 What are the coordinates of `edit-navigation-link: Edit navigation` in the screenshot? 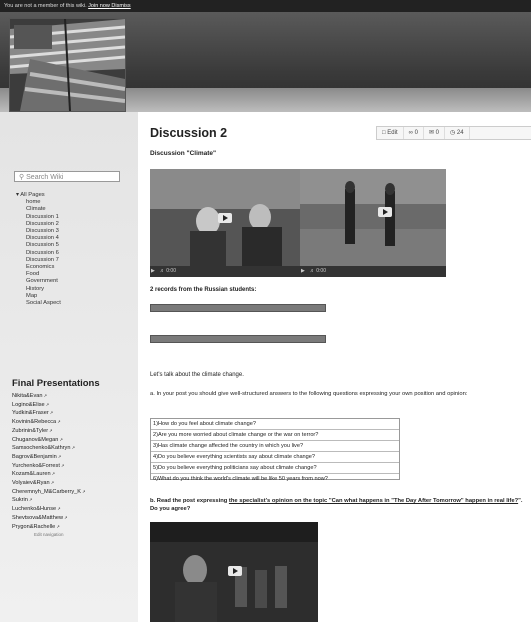 It's located at (48, 535).